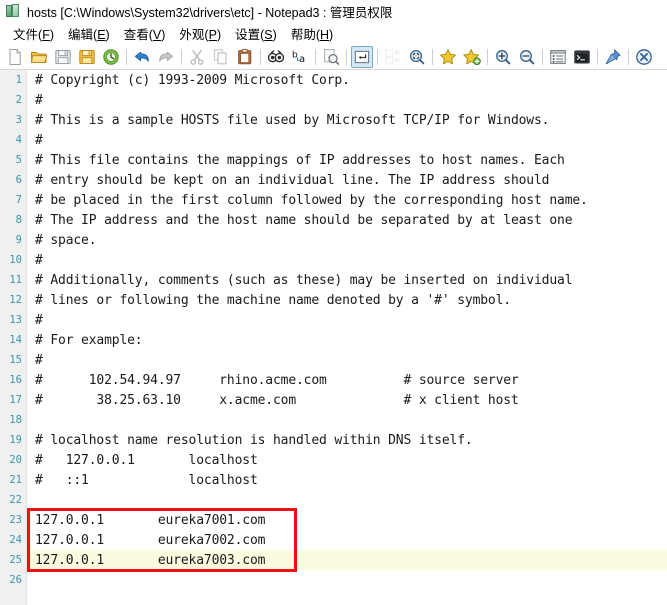  What do you see at coordinates (146, 560) in the screenshot?
I see `line-text: 127.0.0.1 eureka7003.com` at bounding box center [146, 560].